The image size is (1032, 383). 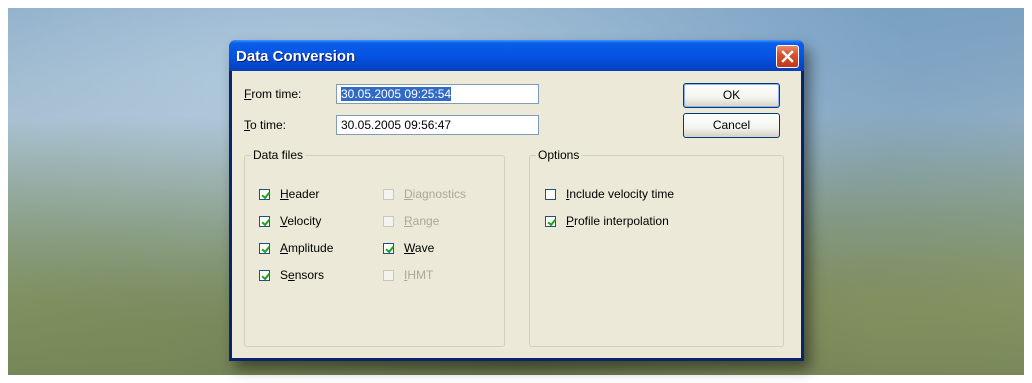 I want to click on range-checkbox: Range, so click(x=411, y=221).